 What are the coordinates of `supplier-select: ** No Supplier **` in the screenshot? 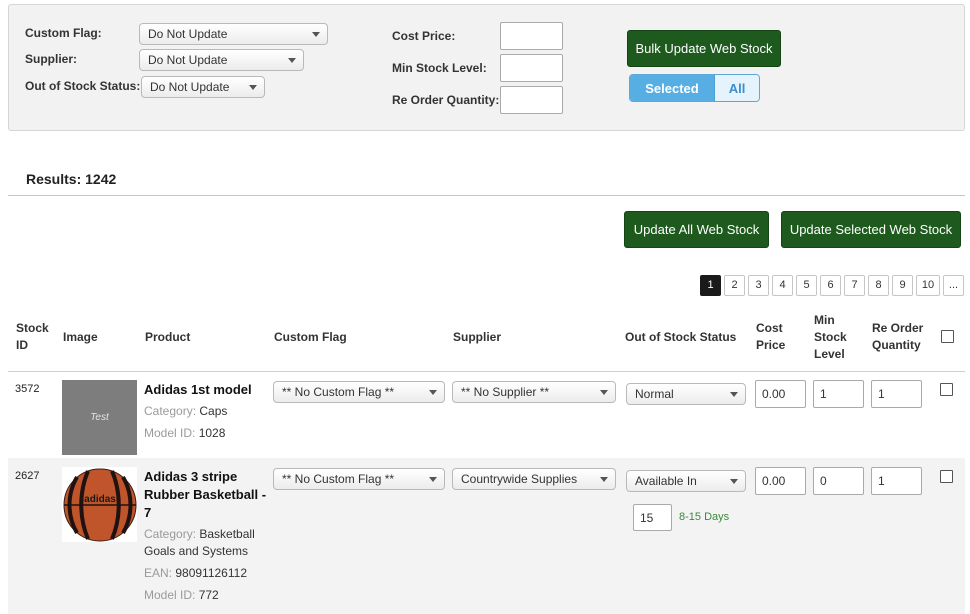 It's located at (534, 392).